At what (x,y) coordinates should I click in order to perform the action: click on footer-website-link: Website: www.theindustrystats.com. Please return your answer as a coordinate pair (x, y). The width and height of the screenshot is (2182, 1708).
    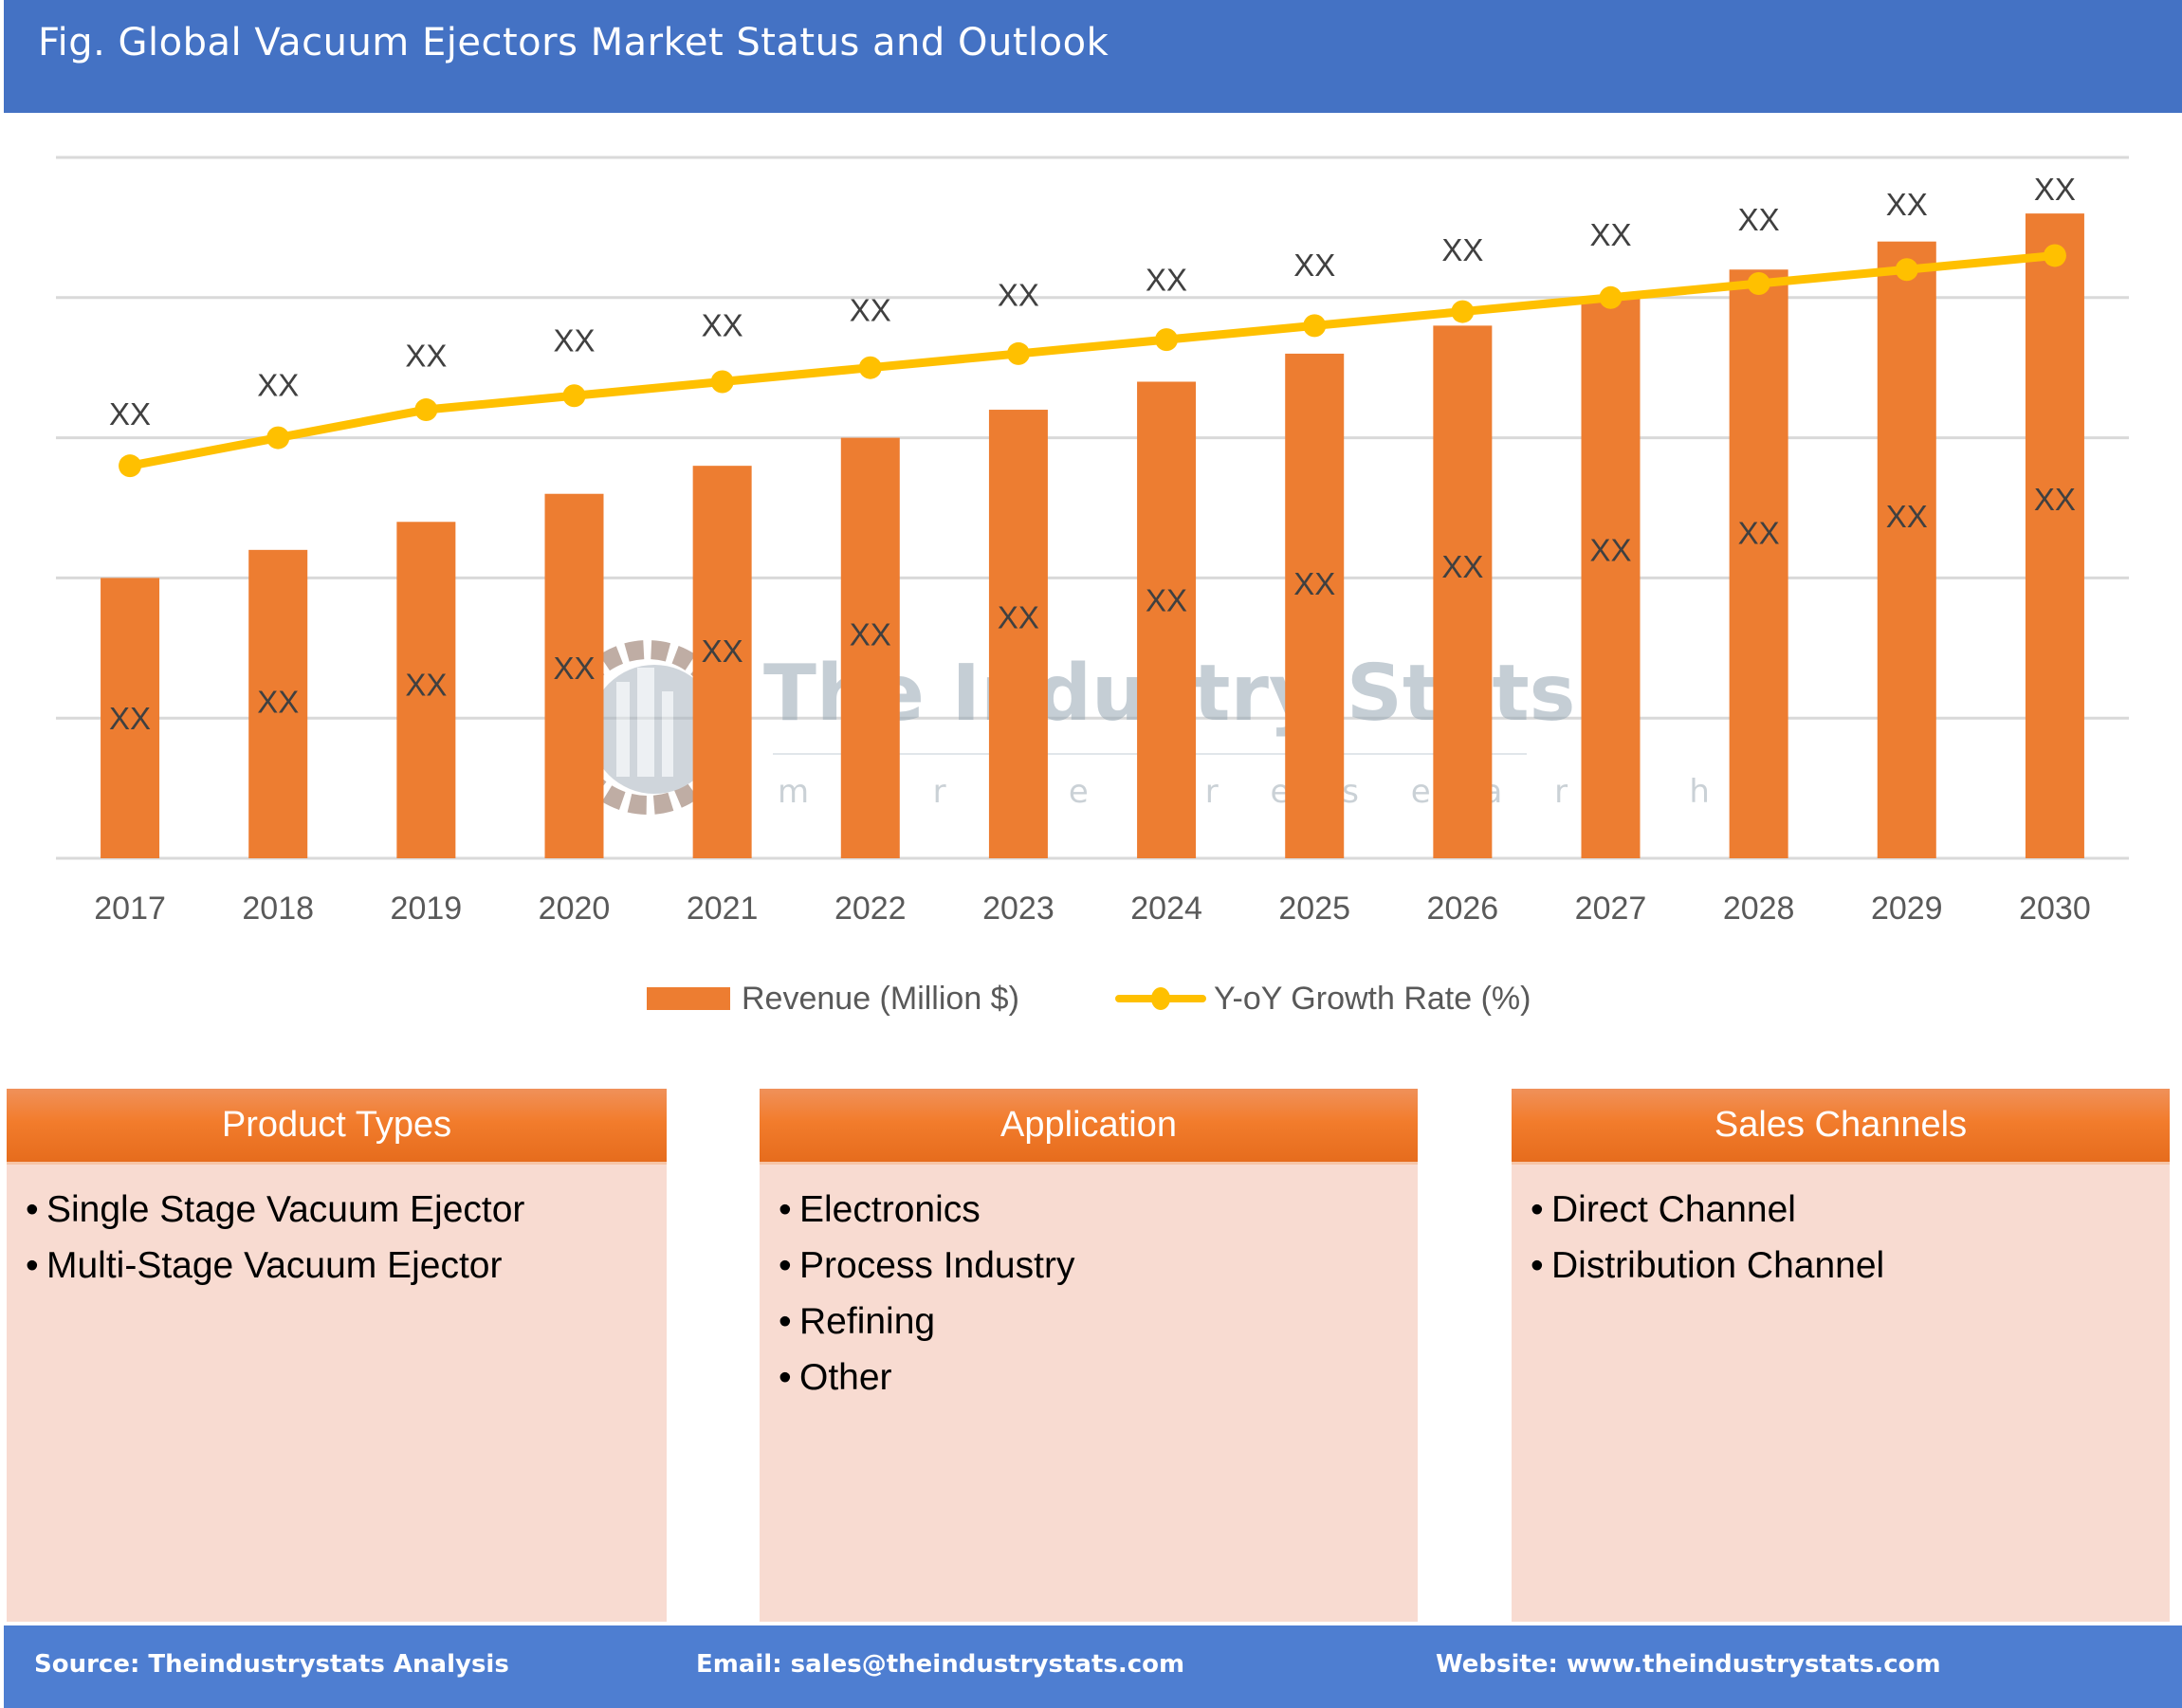
    Looking at the image, I should click on (1688, 1664).